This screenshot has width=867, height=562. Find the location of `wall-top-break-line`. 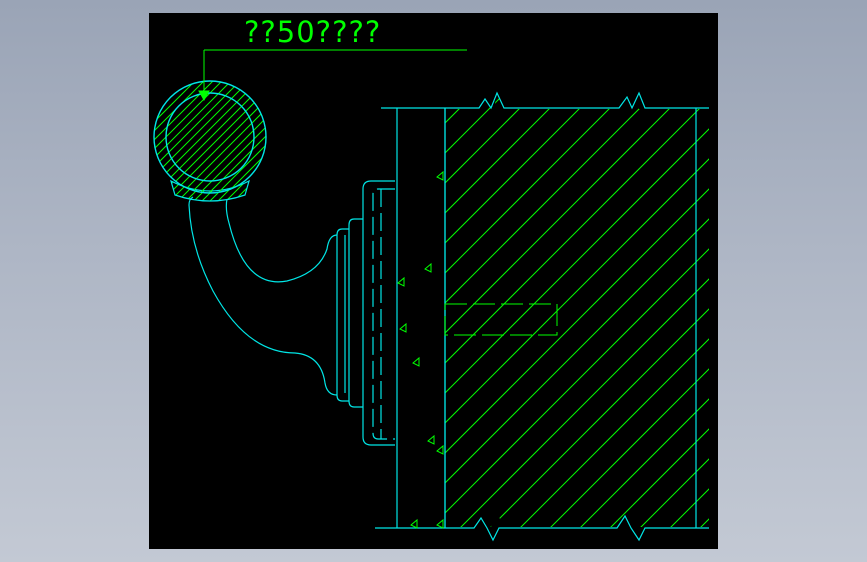

wall-top-break-line is located at coordinates (545, 100).